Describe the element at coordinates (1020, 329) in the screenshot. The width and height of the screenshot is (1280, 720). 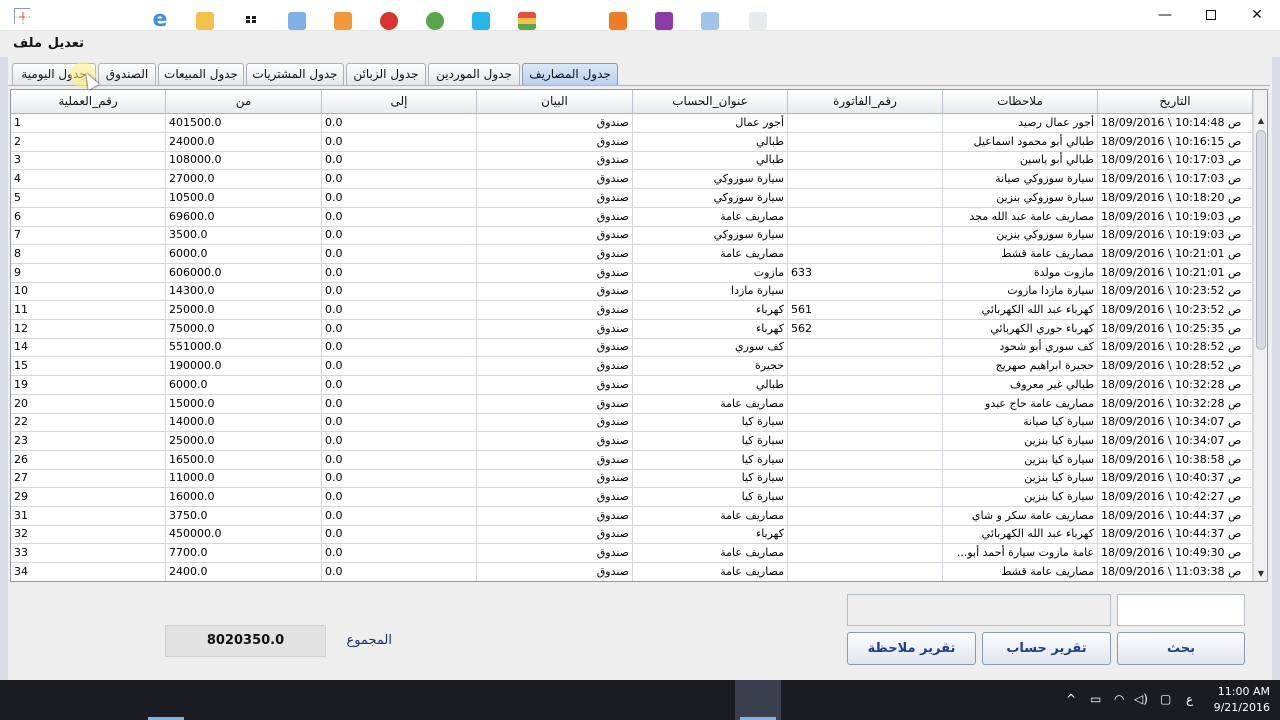
I see `cell-notes: كهرباء جوري الكهربائي` at that location.